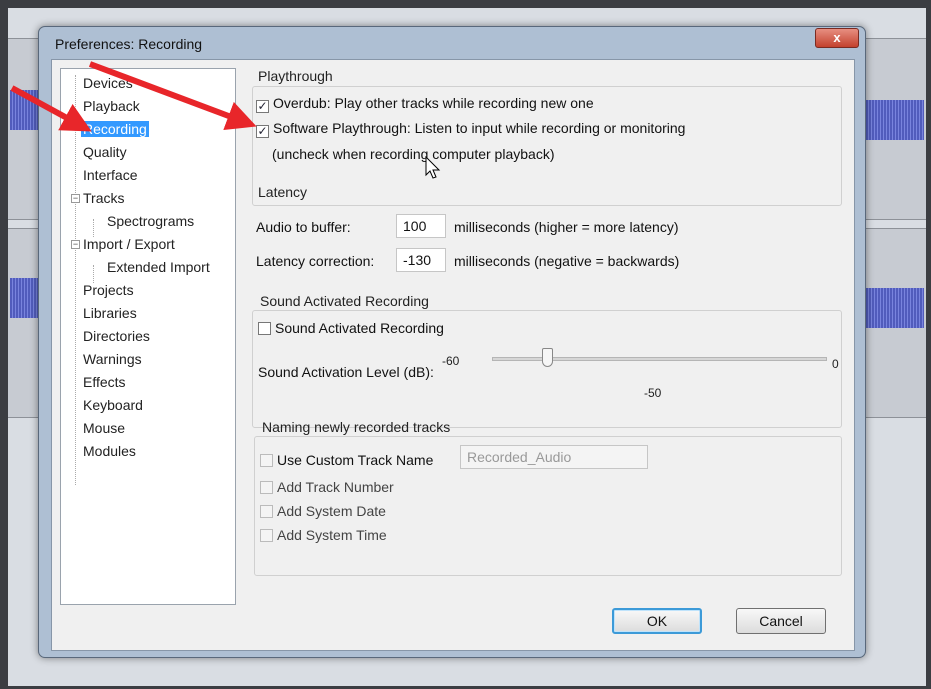 The image size is (931, 689). I want to click on cancel-button: Cancel, so click(781, 621).